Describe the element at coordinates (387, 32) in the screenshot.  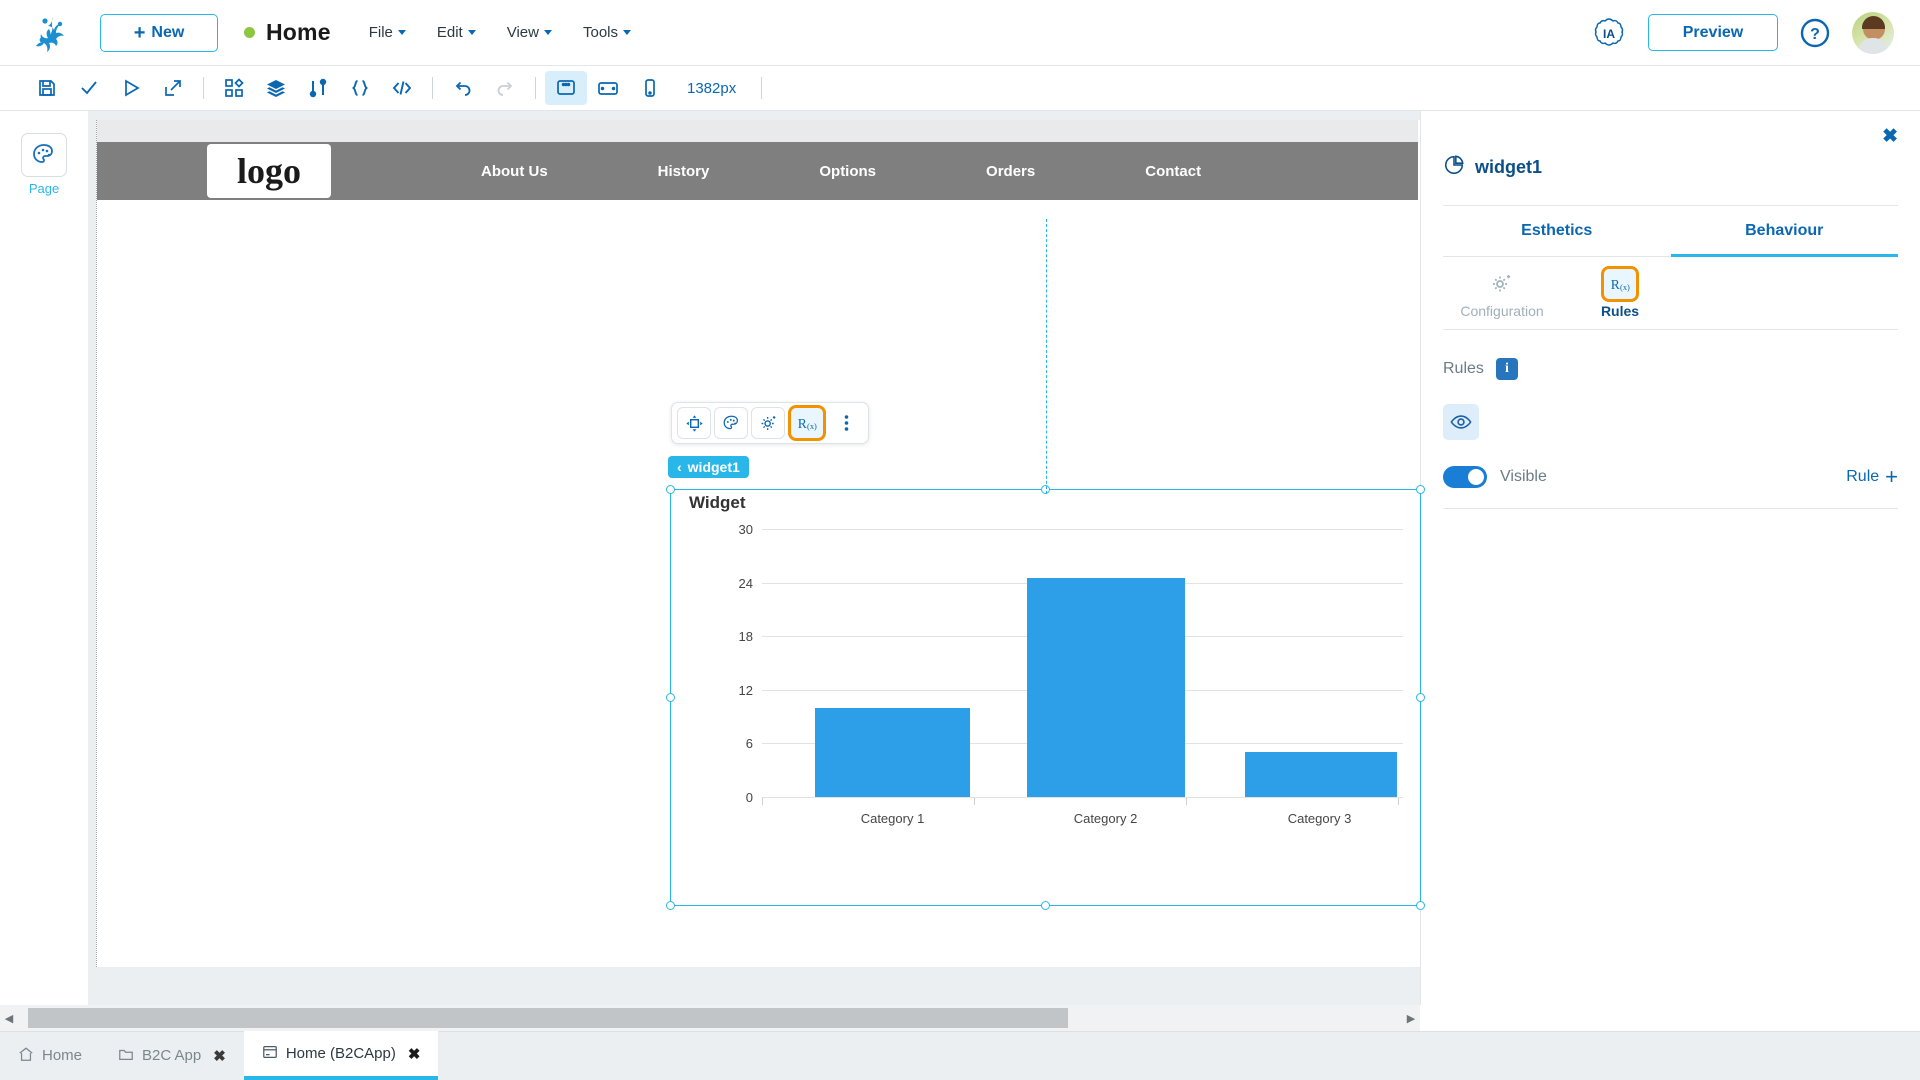
I see `menu-file: File` at that location.